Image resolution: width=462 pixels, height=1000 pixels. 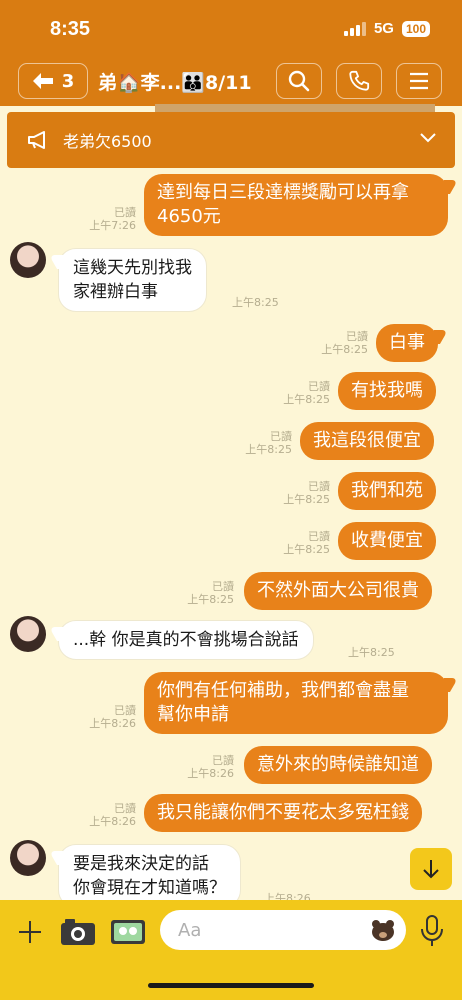 I want to click on emoji-icon, so click(x=383, y=930).